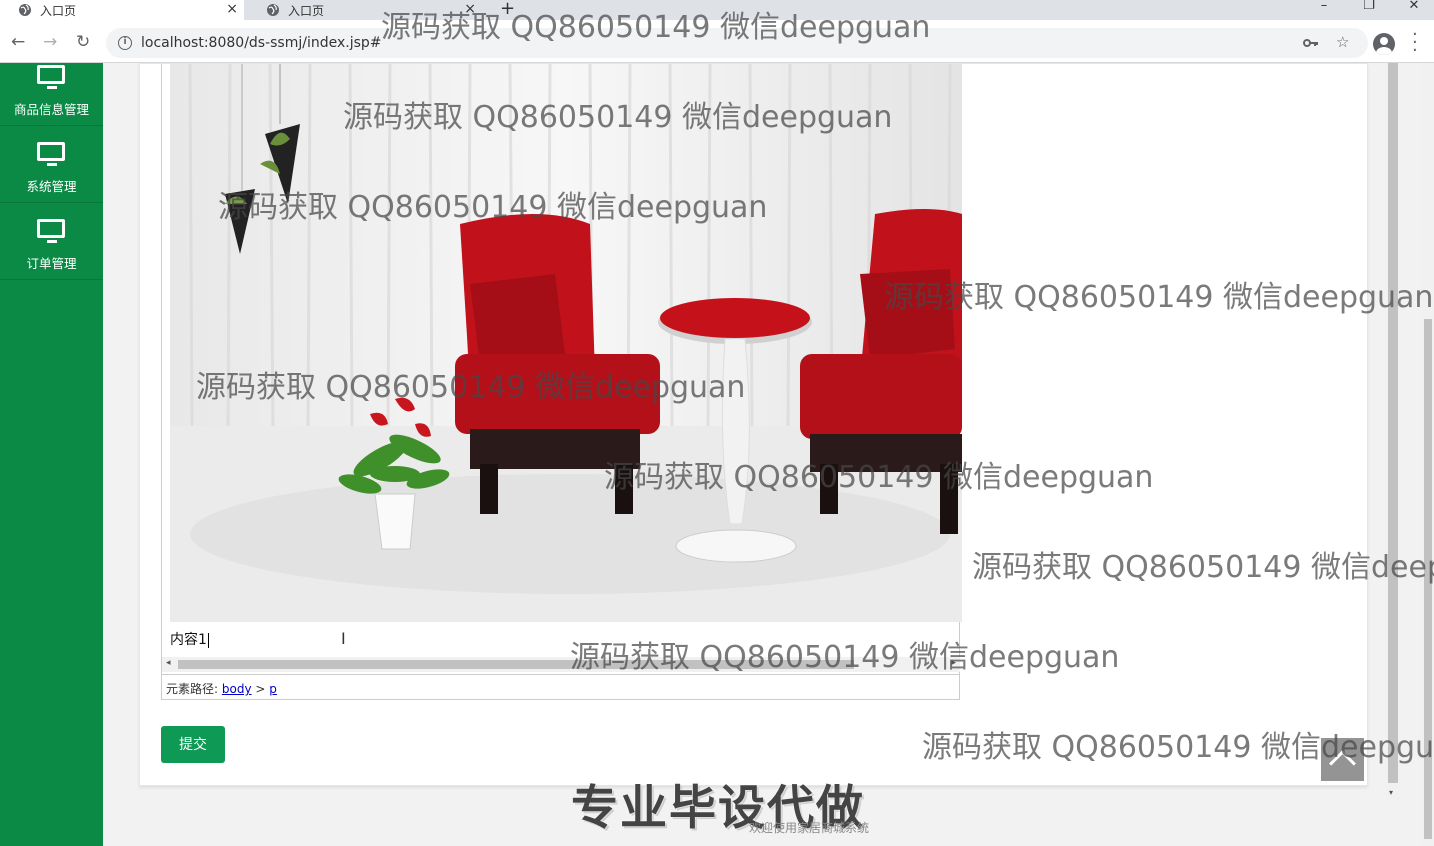  I want to click on restore-icon: ❐, so click(1369, 7).